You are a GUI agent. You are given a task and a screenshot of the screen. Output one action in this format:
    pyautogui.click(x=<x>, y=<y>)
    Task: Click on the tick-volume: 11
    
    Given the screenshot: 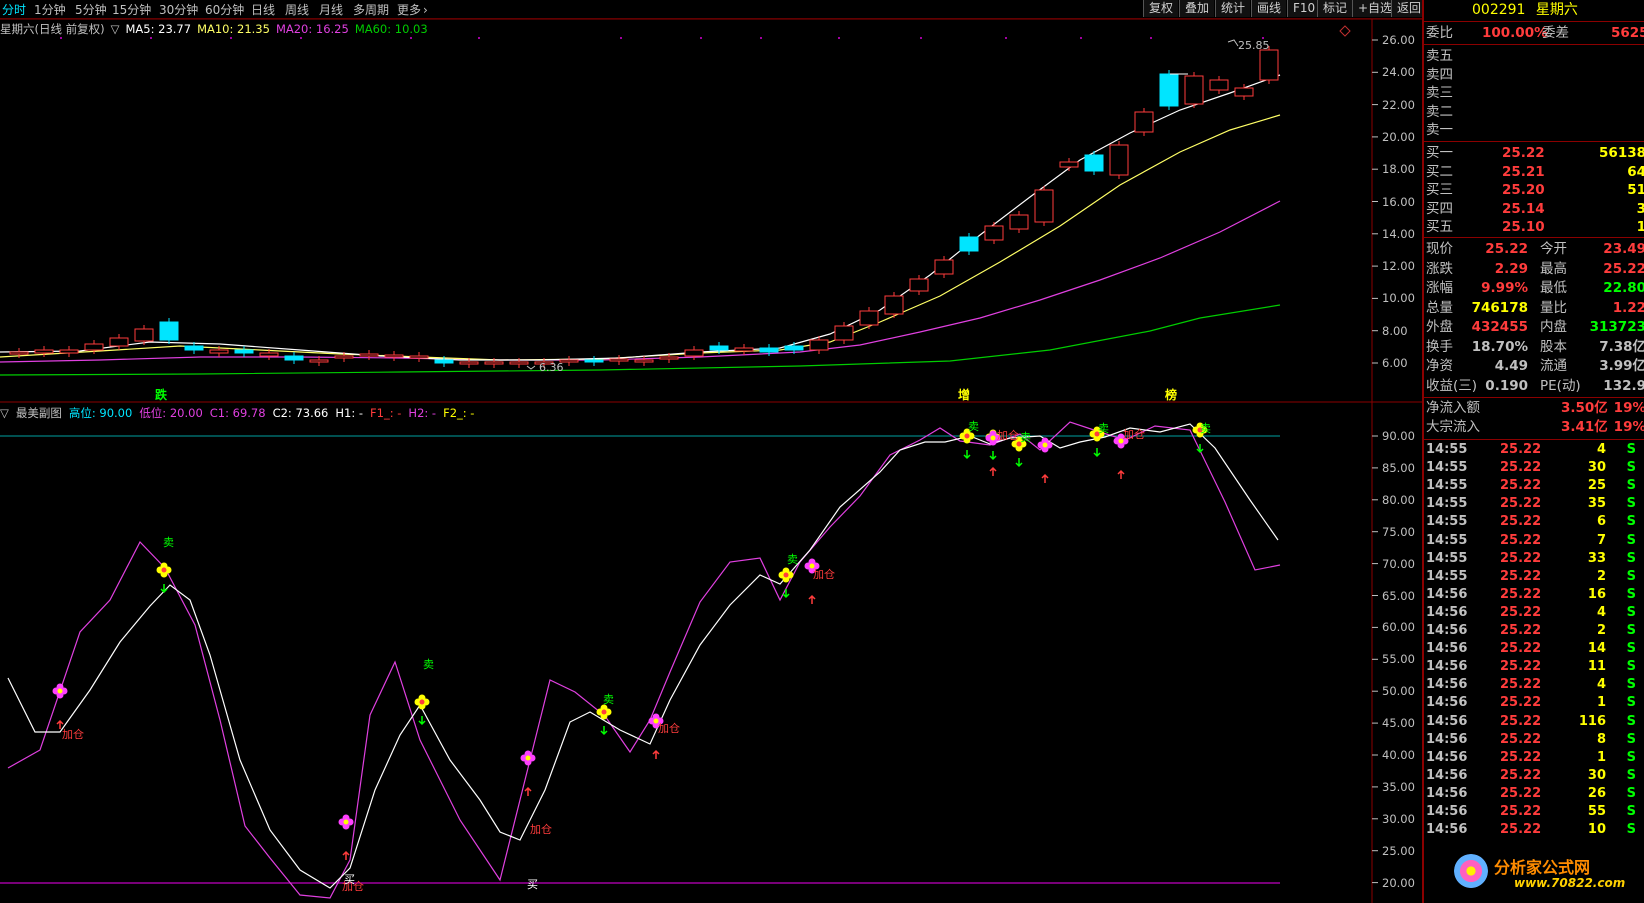 What is the action you would take?
    pyautogui.click(x=1596, y=667)
    